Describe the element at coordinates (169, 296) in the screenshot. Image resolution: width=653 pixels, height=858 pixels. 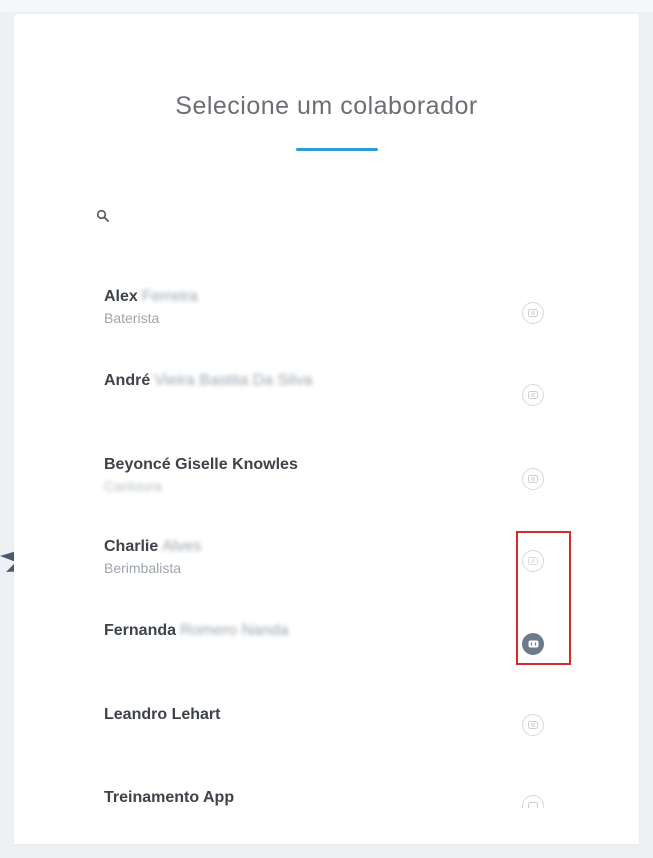
I see `last-name-redacted: Ferreira` at that location.